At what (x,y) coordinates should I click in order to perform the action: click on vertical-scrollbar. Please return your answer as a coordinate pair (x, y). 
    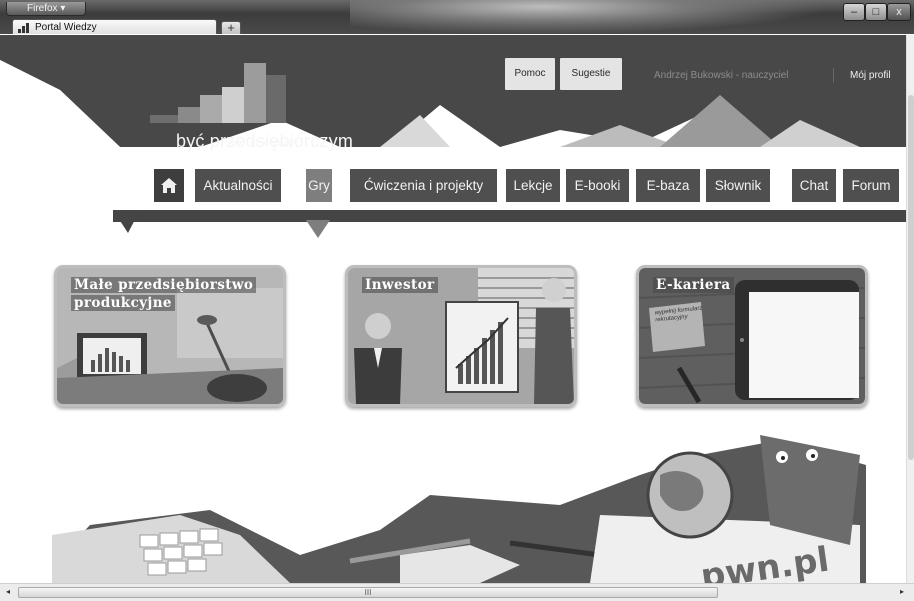
    Looking at the image, I should click on (910, 309).